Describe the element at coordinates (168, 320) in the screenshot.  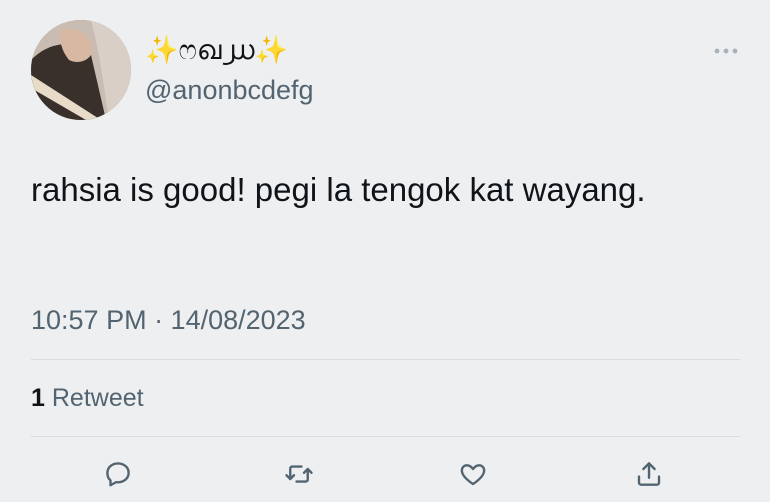
I see `tweet-timestamp: 10:57 PM · 14/08/2023` at that location.